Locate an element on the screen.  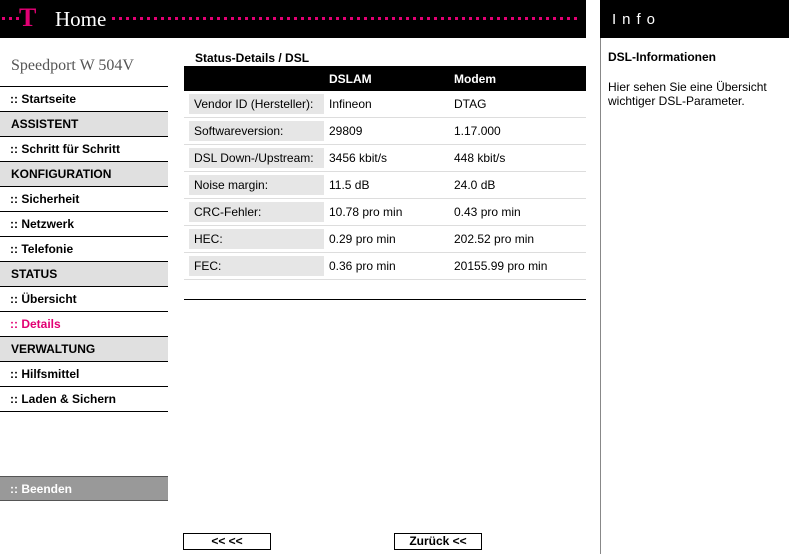
sidebar-item-übersicht: :: Übersicht is located at coordinates (84, 298).